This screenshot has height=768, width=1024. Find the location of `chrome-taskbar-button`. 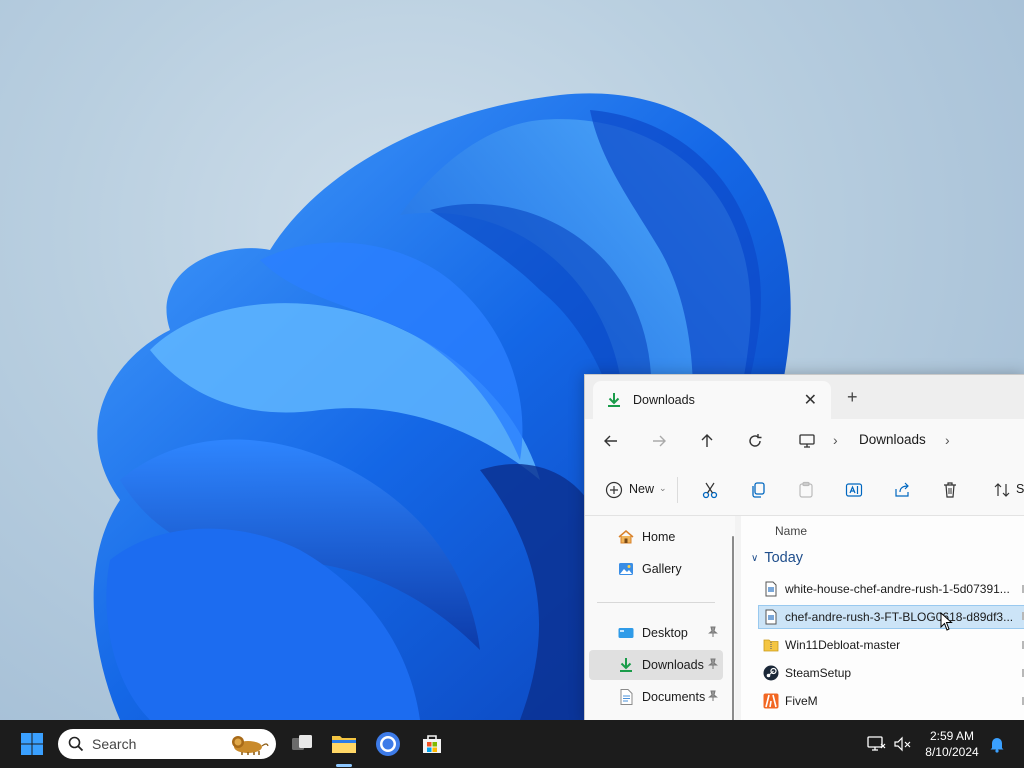

chrome-taskbar-button is located at coordinates (388, 744).